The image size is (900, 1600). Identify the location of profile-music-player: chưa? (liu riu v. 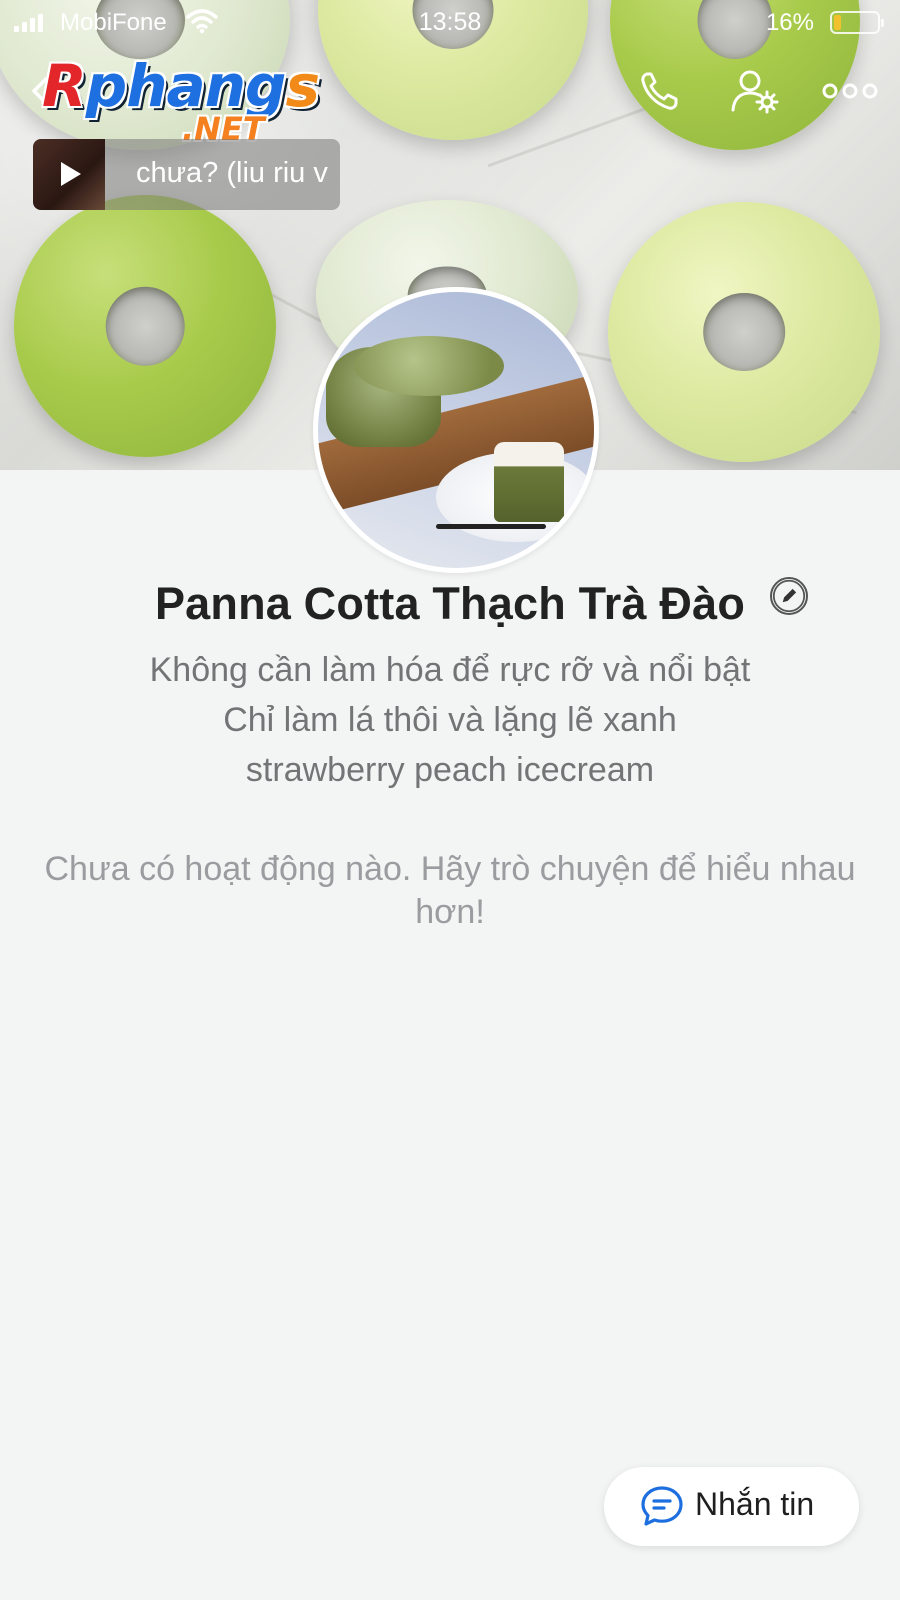
(186, 174).